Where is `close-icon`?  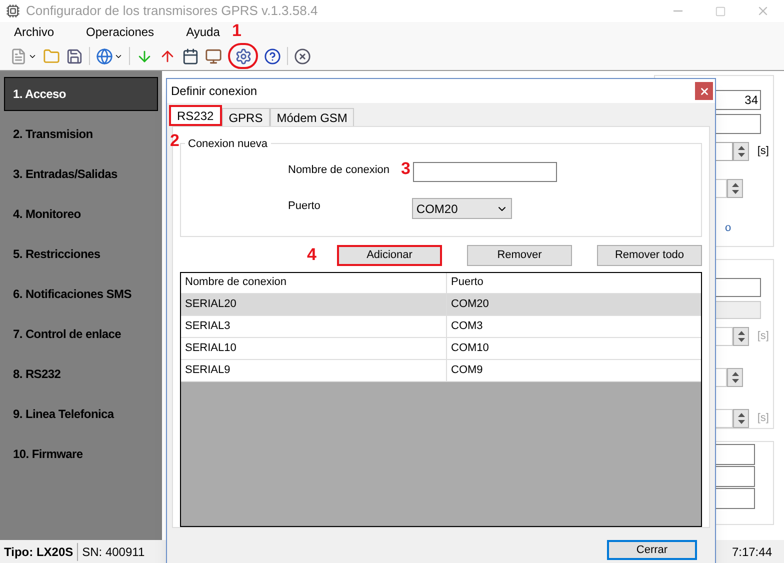 close-icon is located at coordinates (704, 91).